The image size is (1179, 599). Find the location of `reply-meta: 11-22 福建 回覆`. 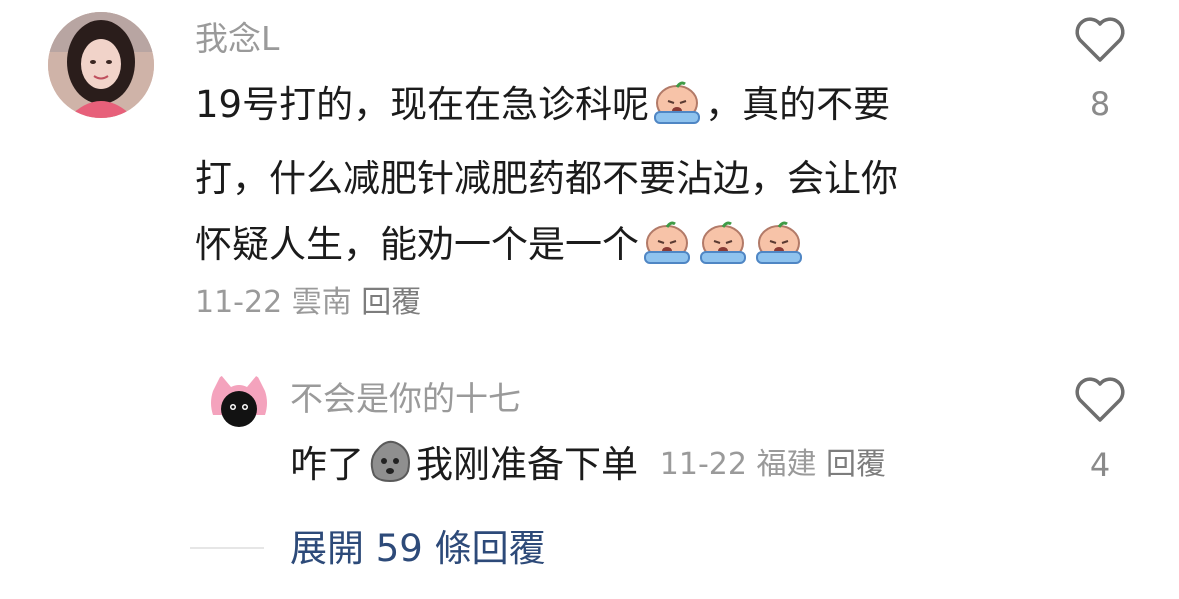

reply-meta: 11-22 福建 回覆 is located at coordinates (773, 465).